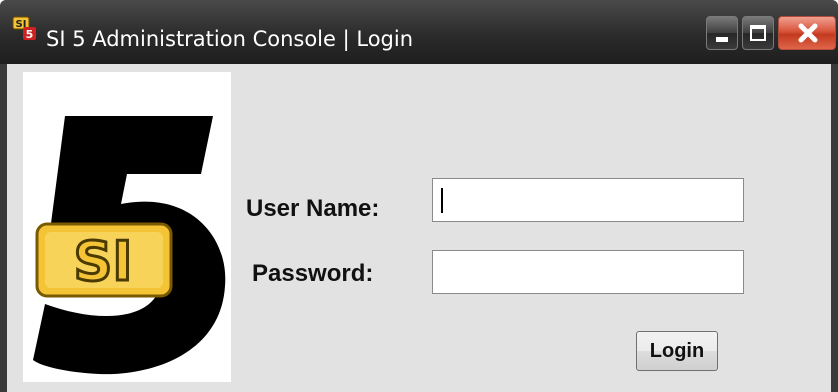  I want to click on maximize-icon, so click(758, 33).